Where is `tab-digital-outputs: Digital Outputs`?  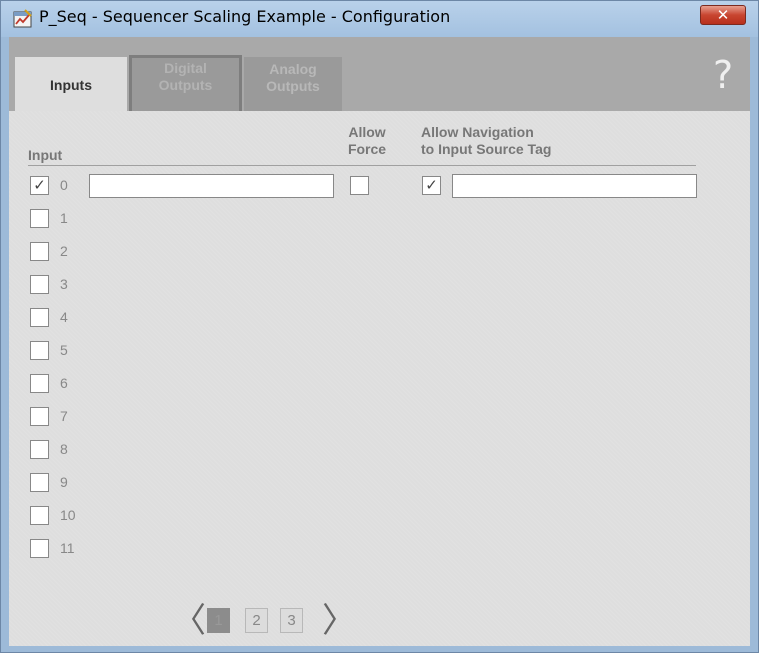 tab-digital-outputs: Digital Outputs is located at coordinates (185, 83).